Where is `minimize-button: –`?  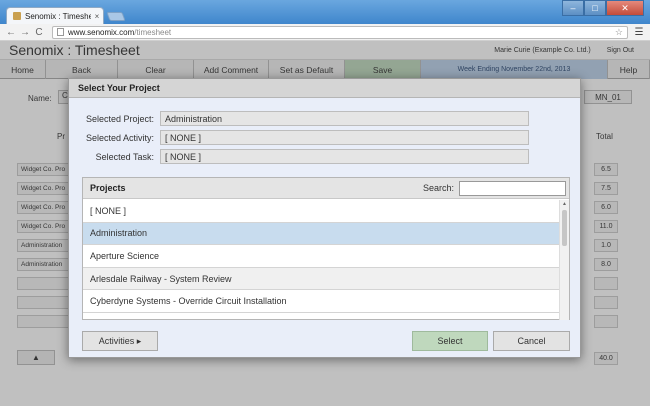
minimize-button: – is located at coordinates (573, 8).